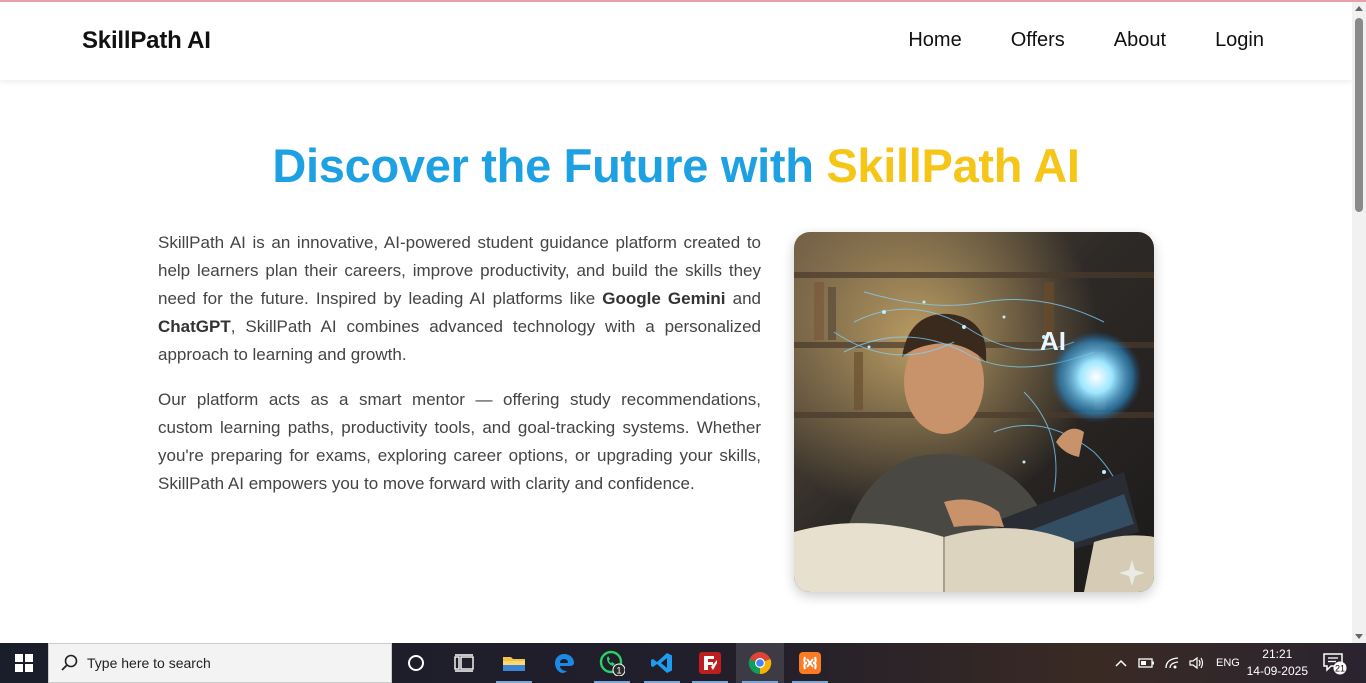 The image size is (1366, 683). I want to click on navbar: SkillPath AI Home Offers About Login, so click(676, 41).